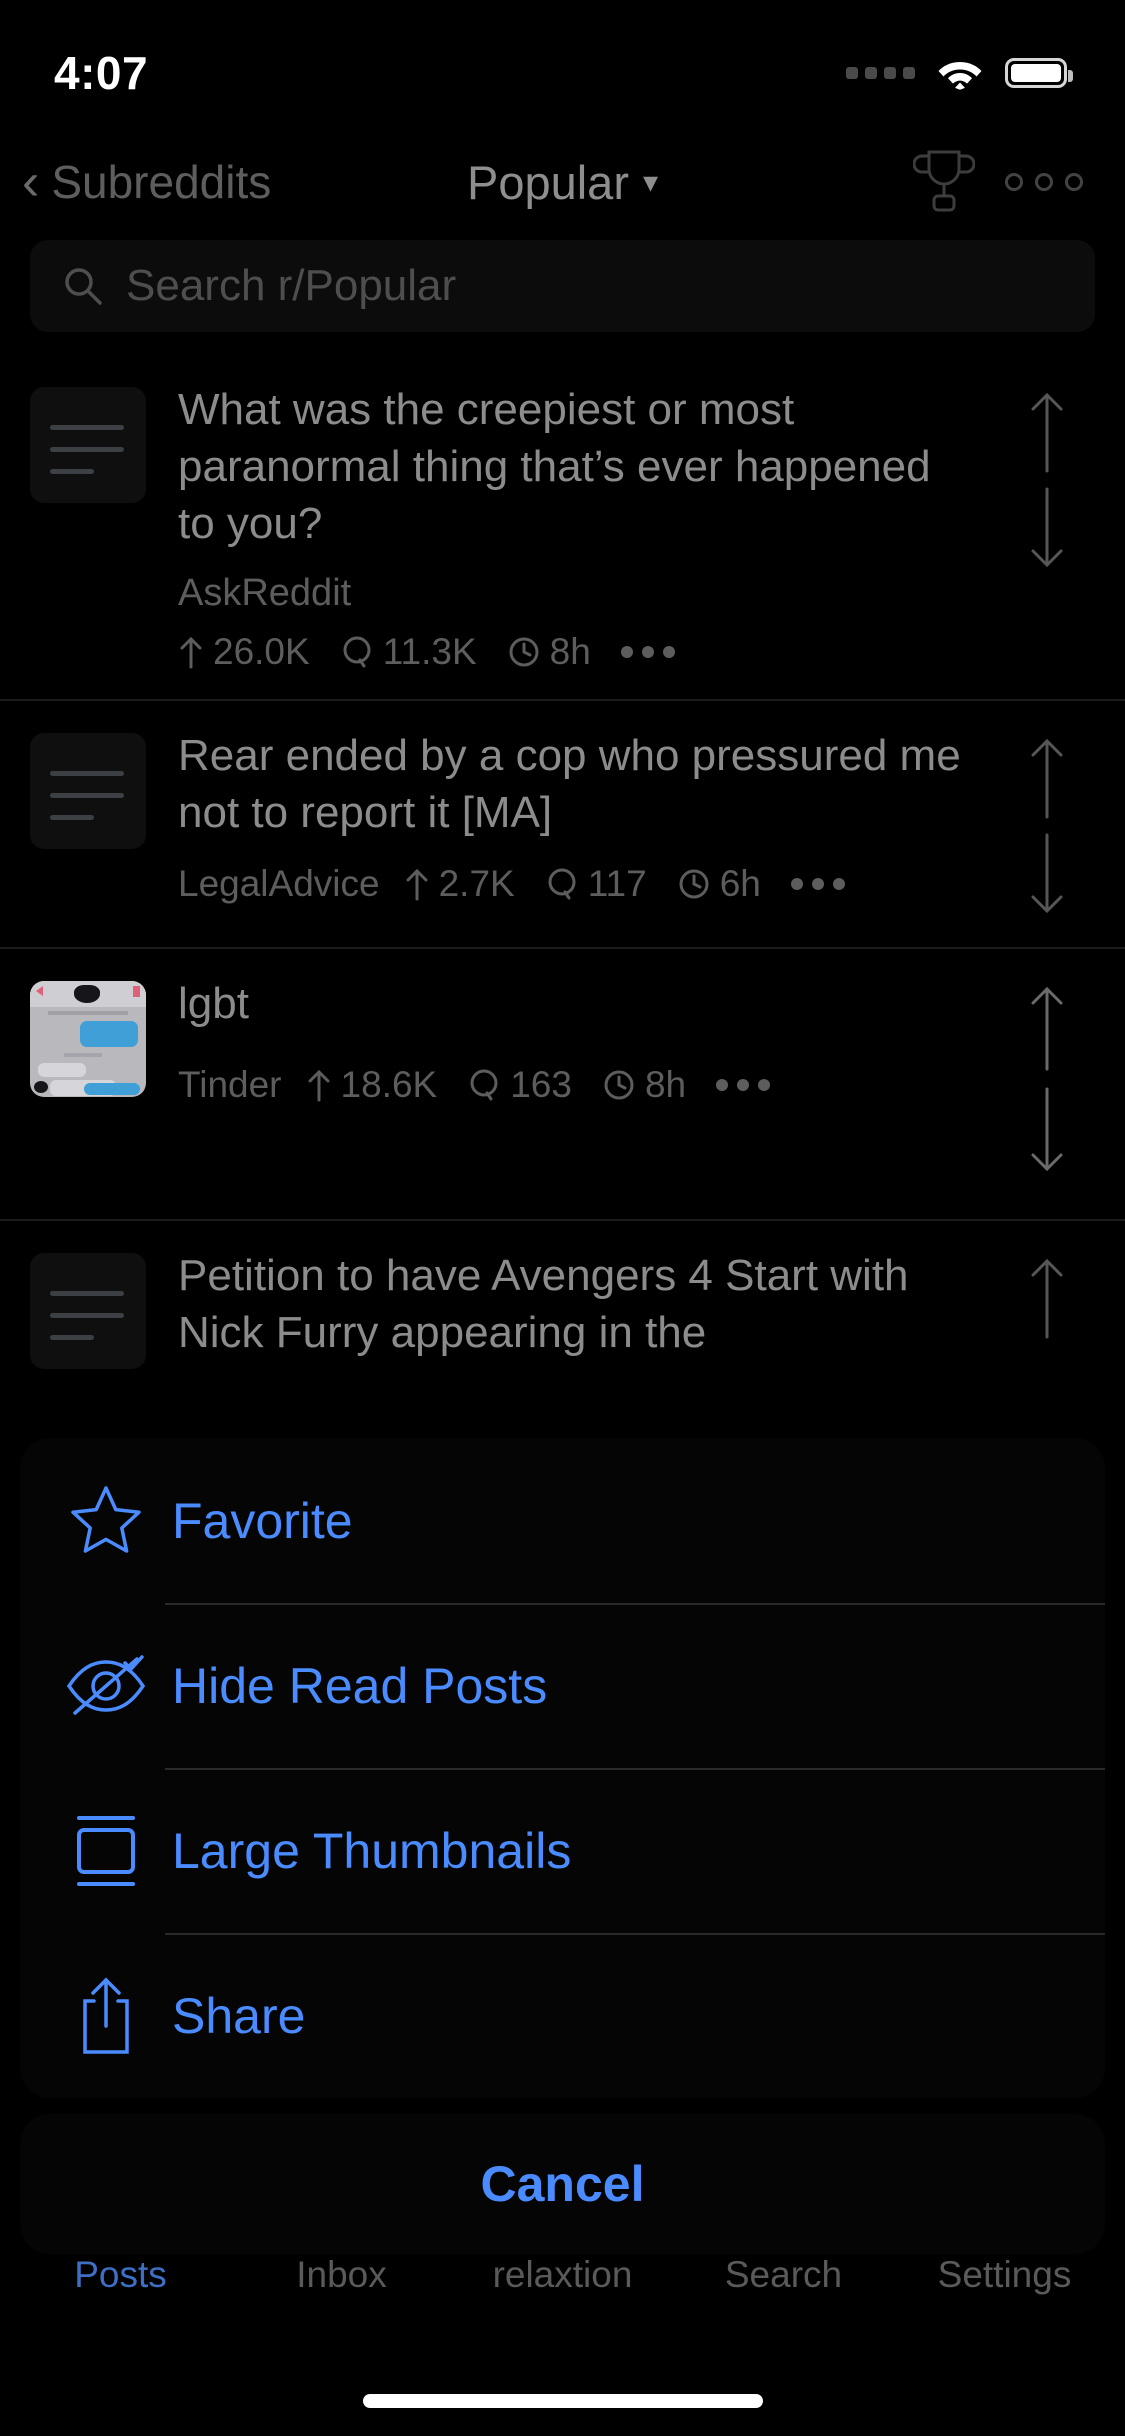 The width and height of the screenshot is (1125, 2436). What do you see at coordinates (562, 1685) in the screenshot?
I see `action-hide-read-posts: Hide Read Posts` at bounding box center [562, 1685].